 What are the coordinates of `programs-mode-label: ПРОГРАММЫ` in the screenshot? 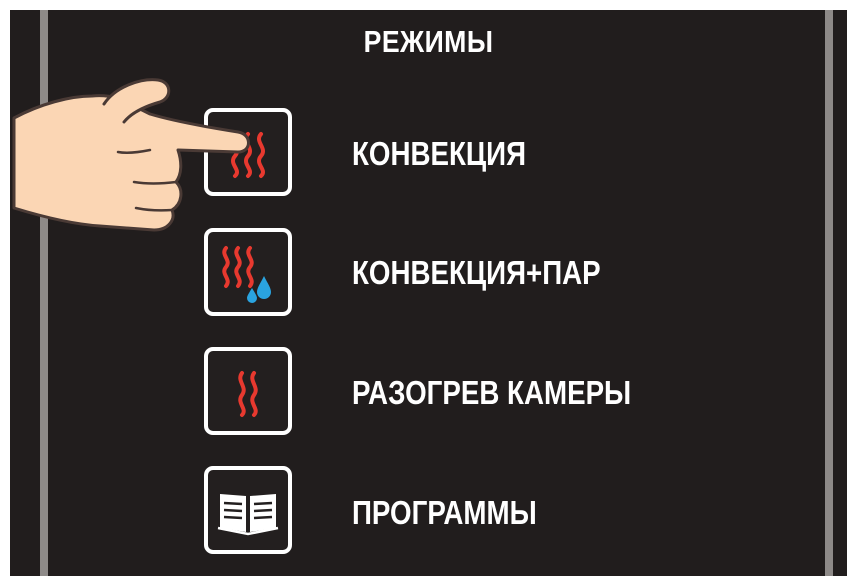 It's located at (444, 513).